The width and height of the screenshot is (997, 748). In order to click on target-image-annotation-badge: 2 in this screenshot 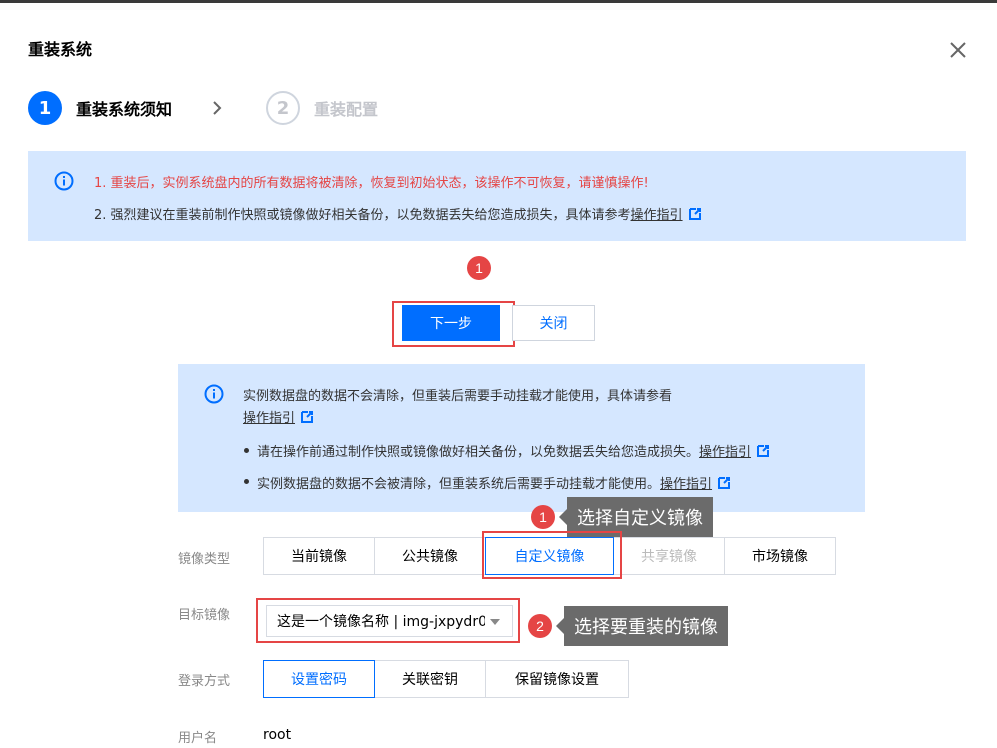, I will do `click(540, 626)`.